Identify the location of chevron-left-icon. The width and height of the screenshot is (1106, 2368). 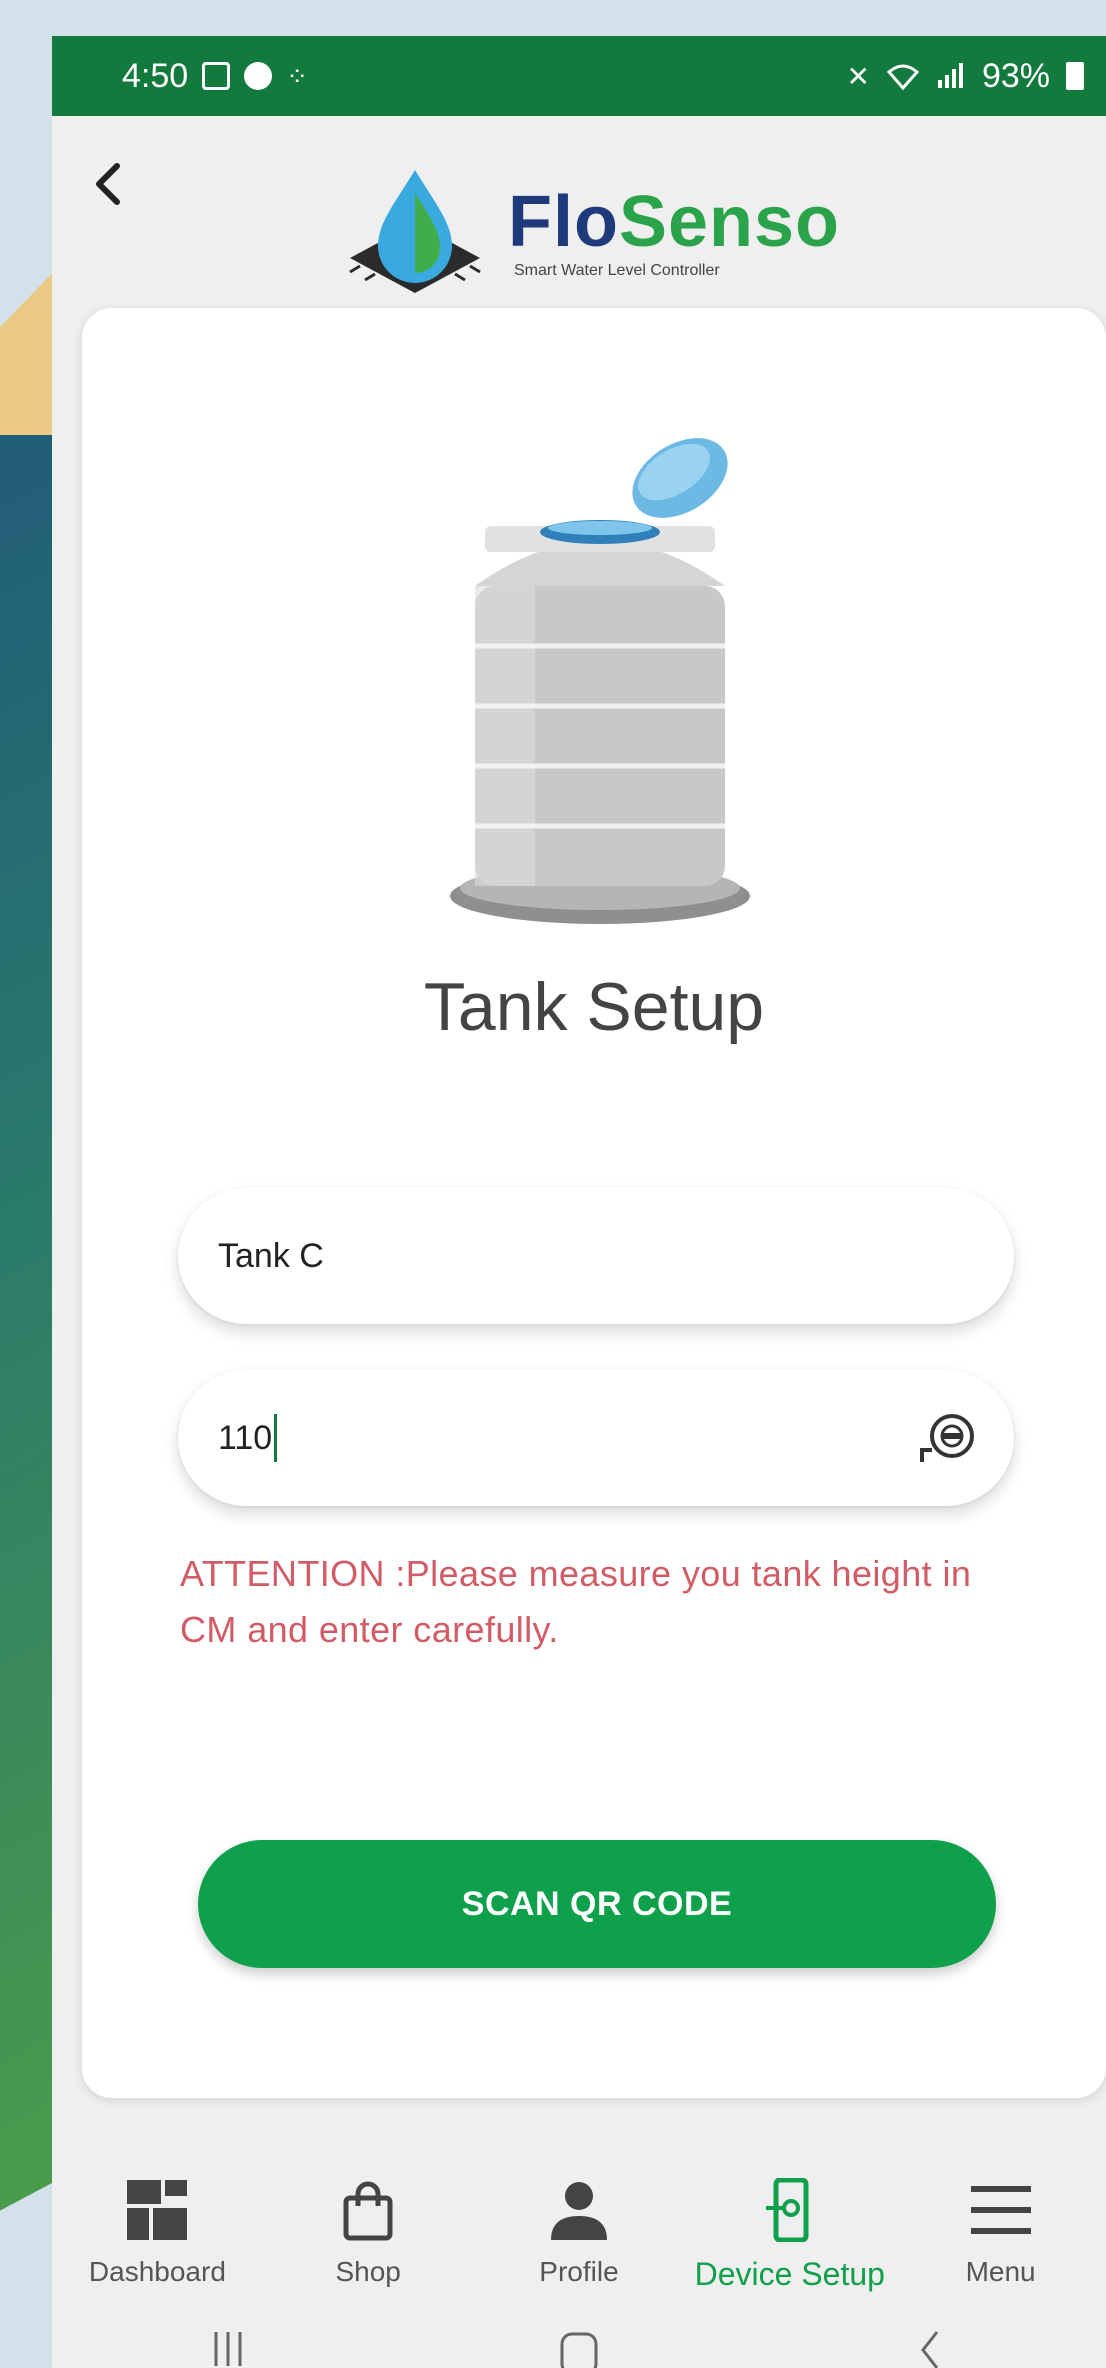
(108, 184).